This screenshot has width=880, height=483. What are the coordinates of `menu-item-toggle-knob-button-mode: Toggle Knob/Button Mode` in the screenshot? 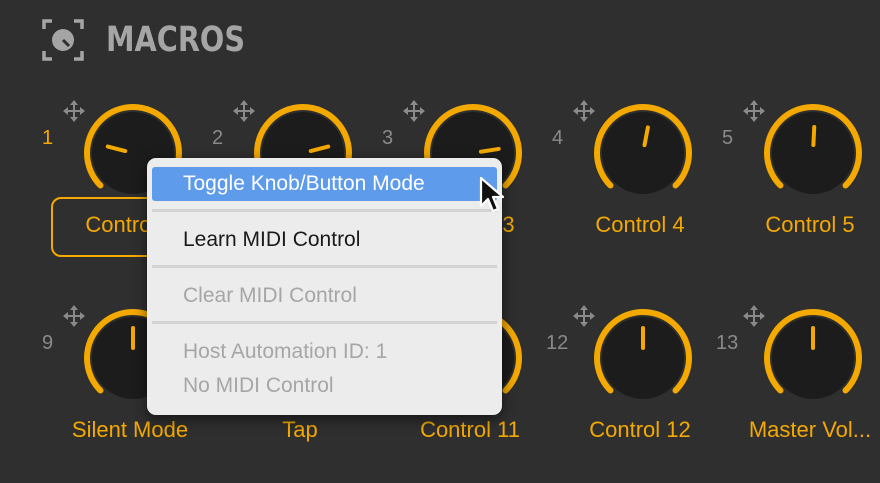 It's located at (324, 184).